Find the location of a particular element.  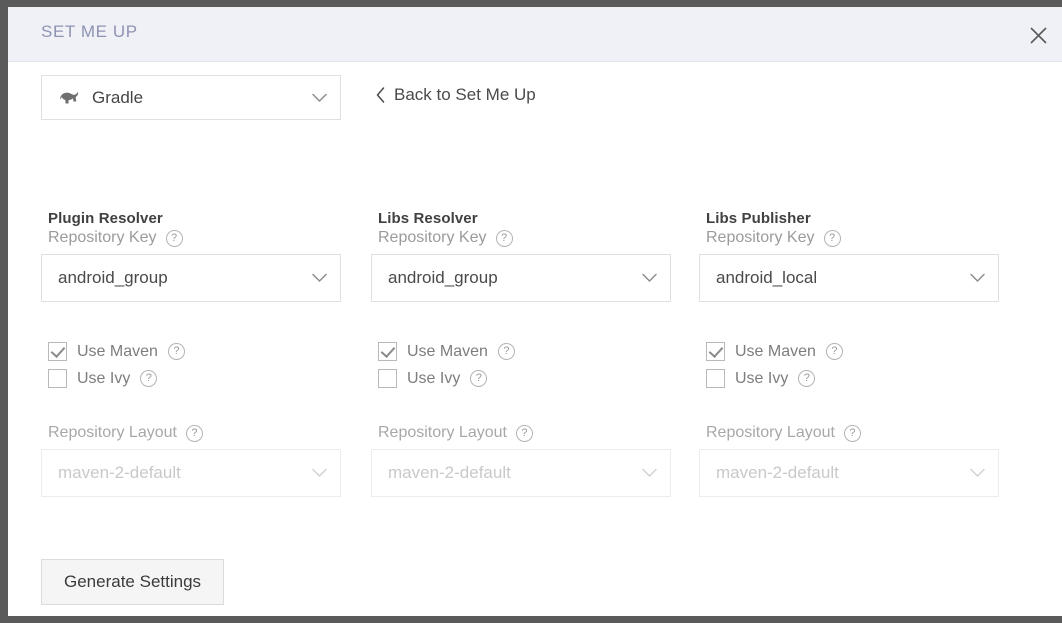

column-title: Libs Publisher is located at coordinates (758, 218).